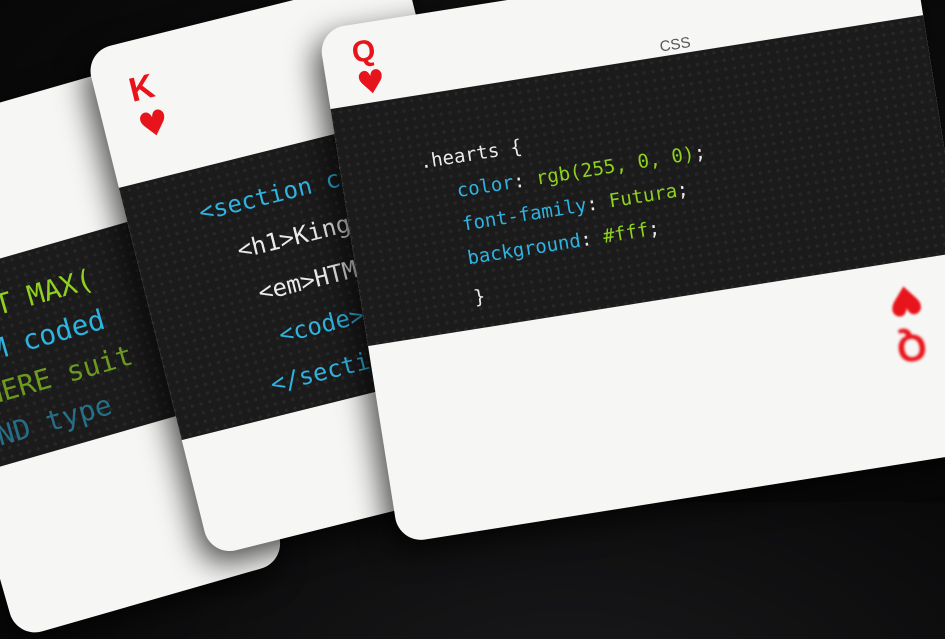 This screenshot has height=639, width=945. What do you see at coordinates (479, 297) in the screenshot?
I see `close-brace: }` at bounding box center [479, 297].